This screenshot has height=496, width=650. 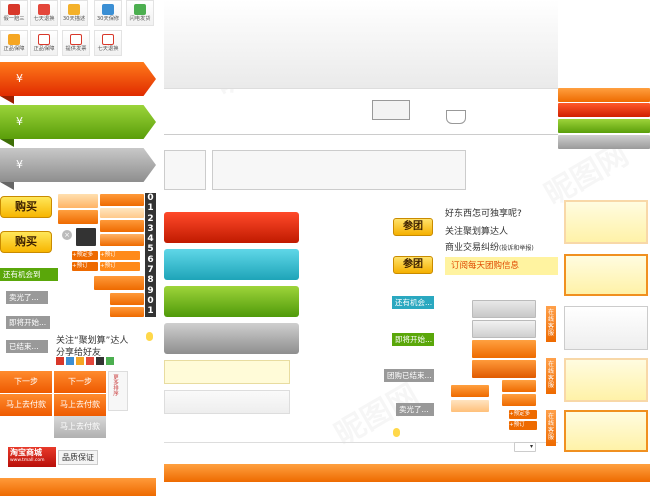 I want to click on quality-guarantee-badge: 品质保证, so click(x=78, y=457).